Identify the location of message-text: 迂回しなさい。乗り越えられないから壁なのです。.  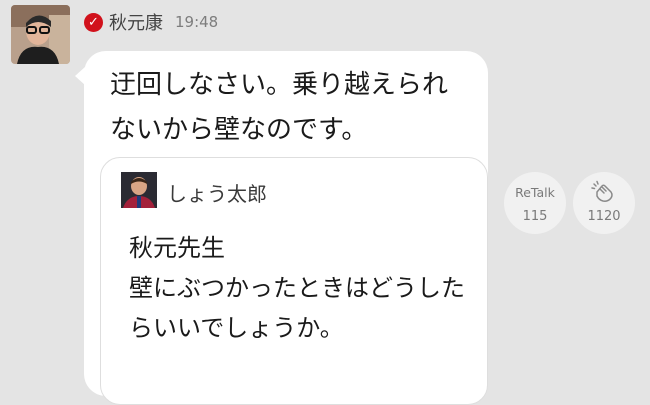
(279, 107).